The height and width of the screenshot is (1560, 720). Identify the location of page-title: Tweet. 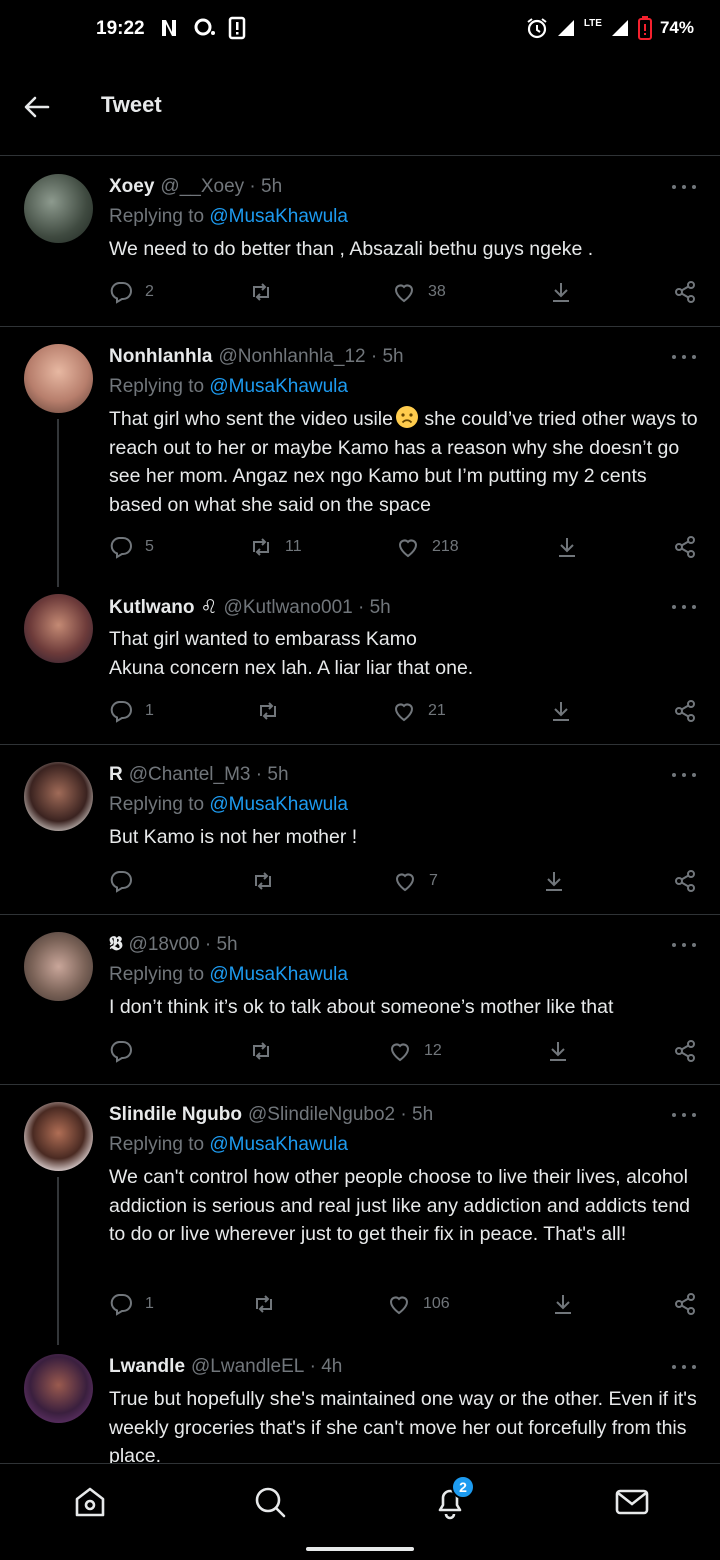
(131, 104).